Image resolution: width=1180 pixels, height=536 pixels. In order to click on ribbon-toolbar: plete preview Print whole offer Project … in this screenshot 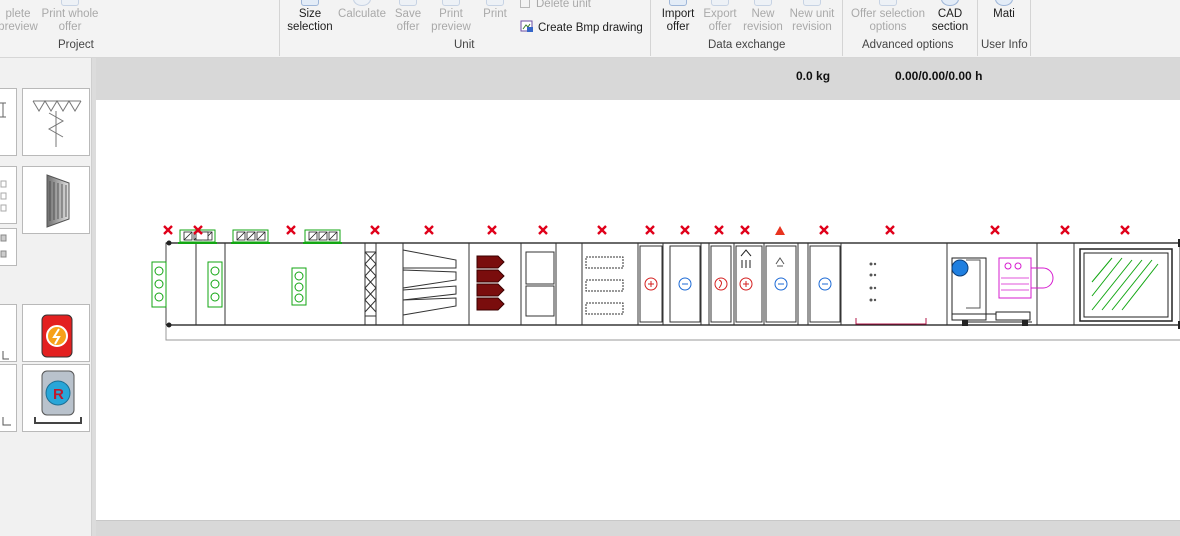, I will do `click(590, 29)`.